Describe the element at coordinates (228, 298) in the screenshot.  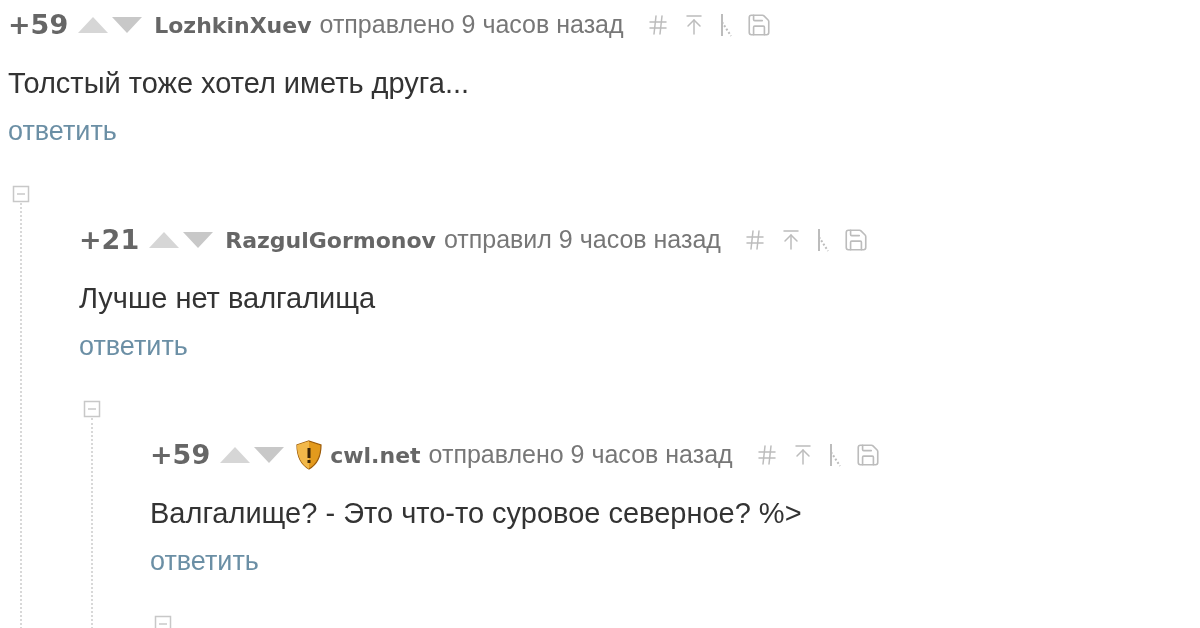
I see `comment-text: Лучше нет валгалища` at that location.